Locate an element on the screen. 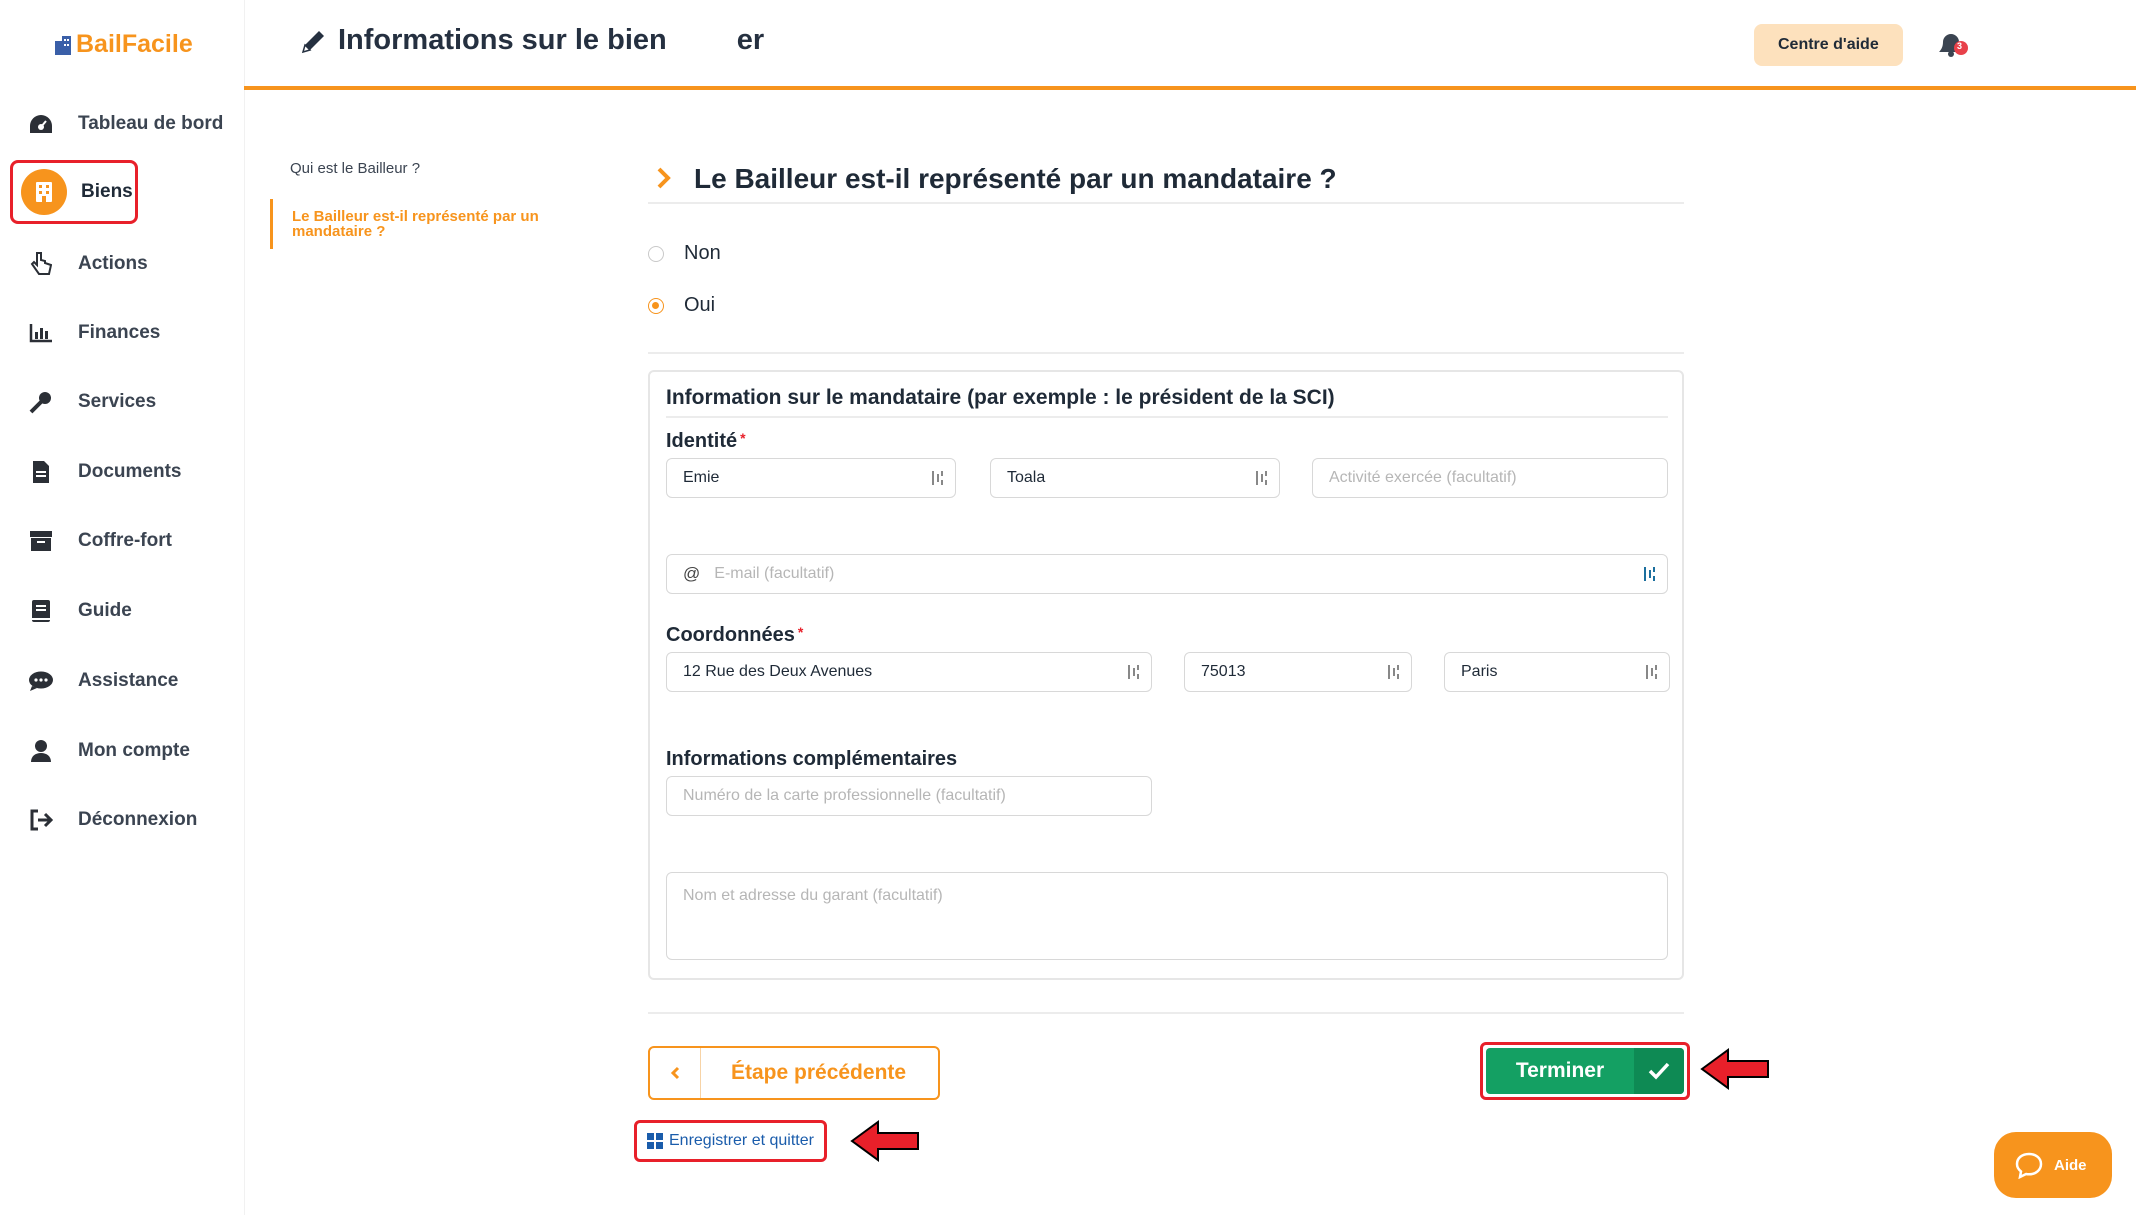  finish-button: Terminer is located at coordinates (1585, 1071).